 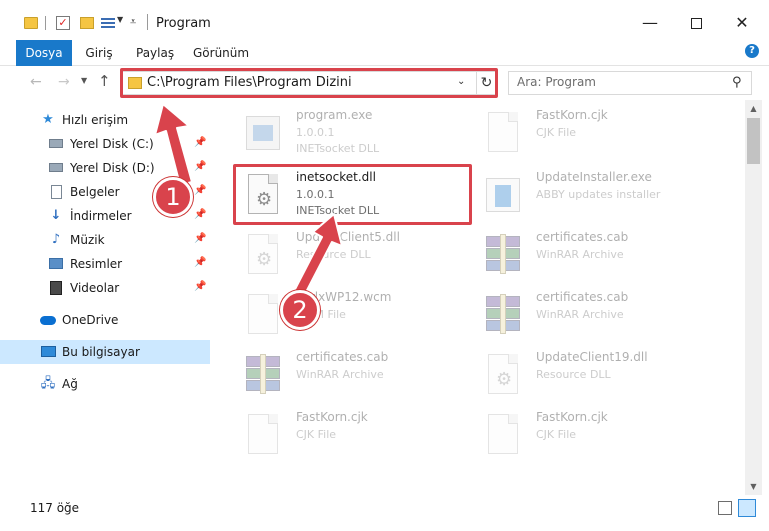 I want to click on close-button: ✕, so click(x=742, y=23).